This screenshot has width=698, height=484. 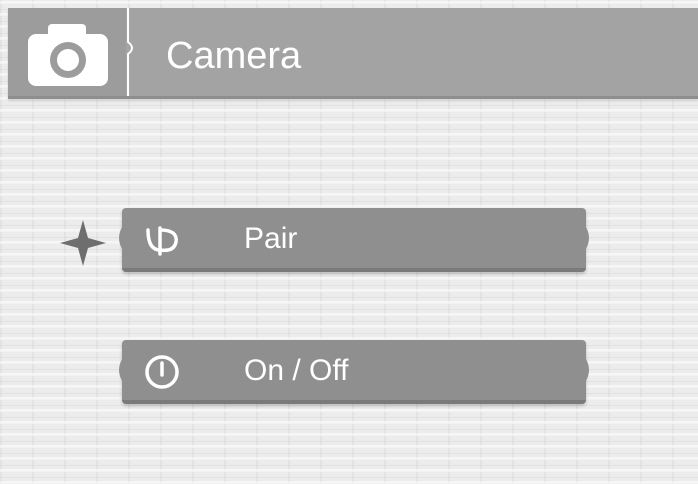 I want to click on menu-item-pair: Pair, so click(x=354, y=240).